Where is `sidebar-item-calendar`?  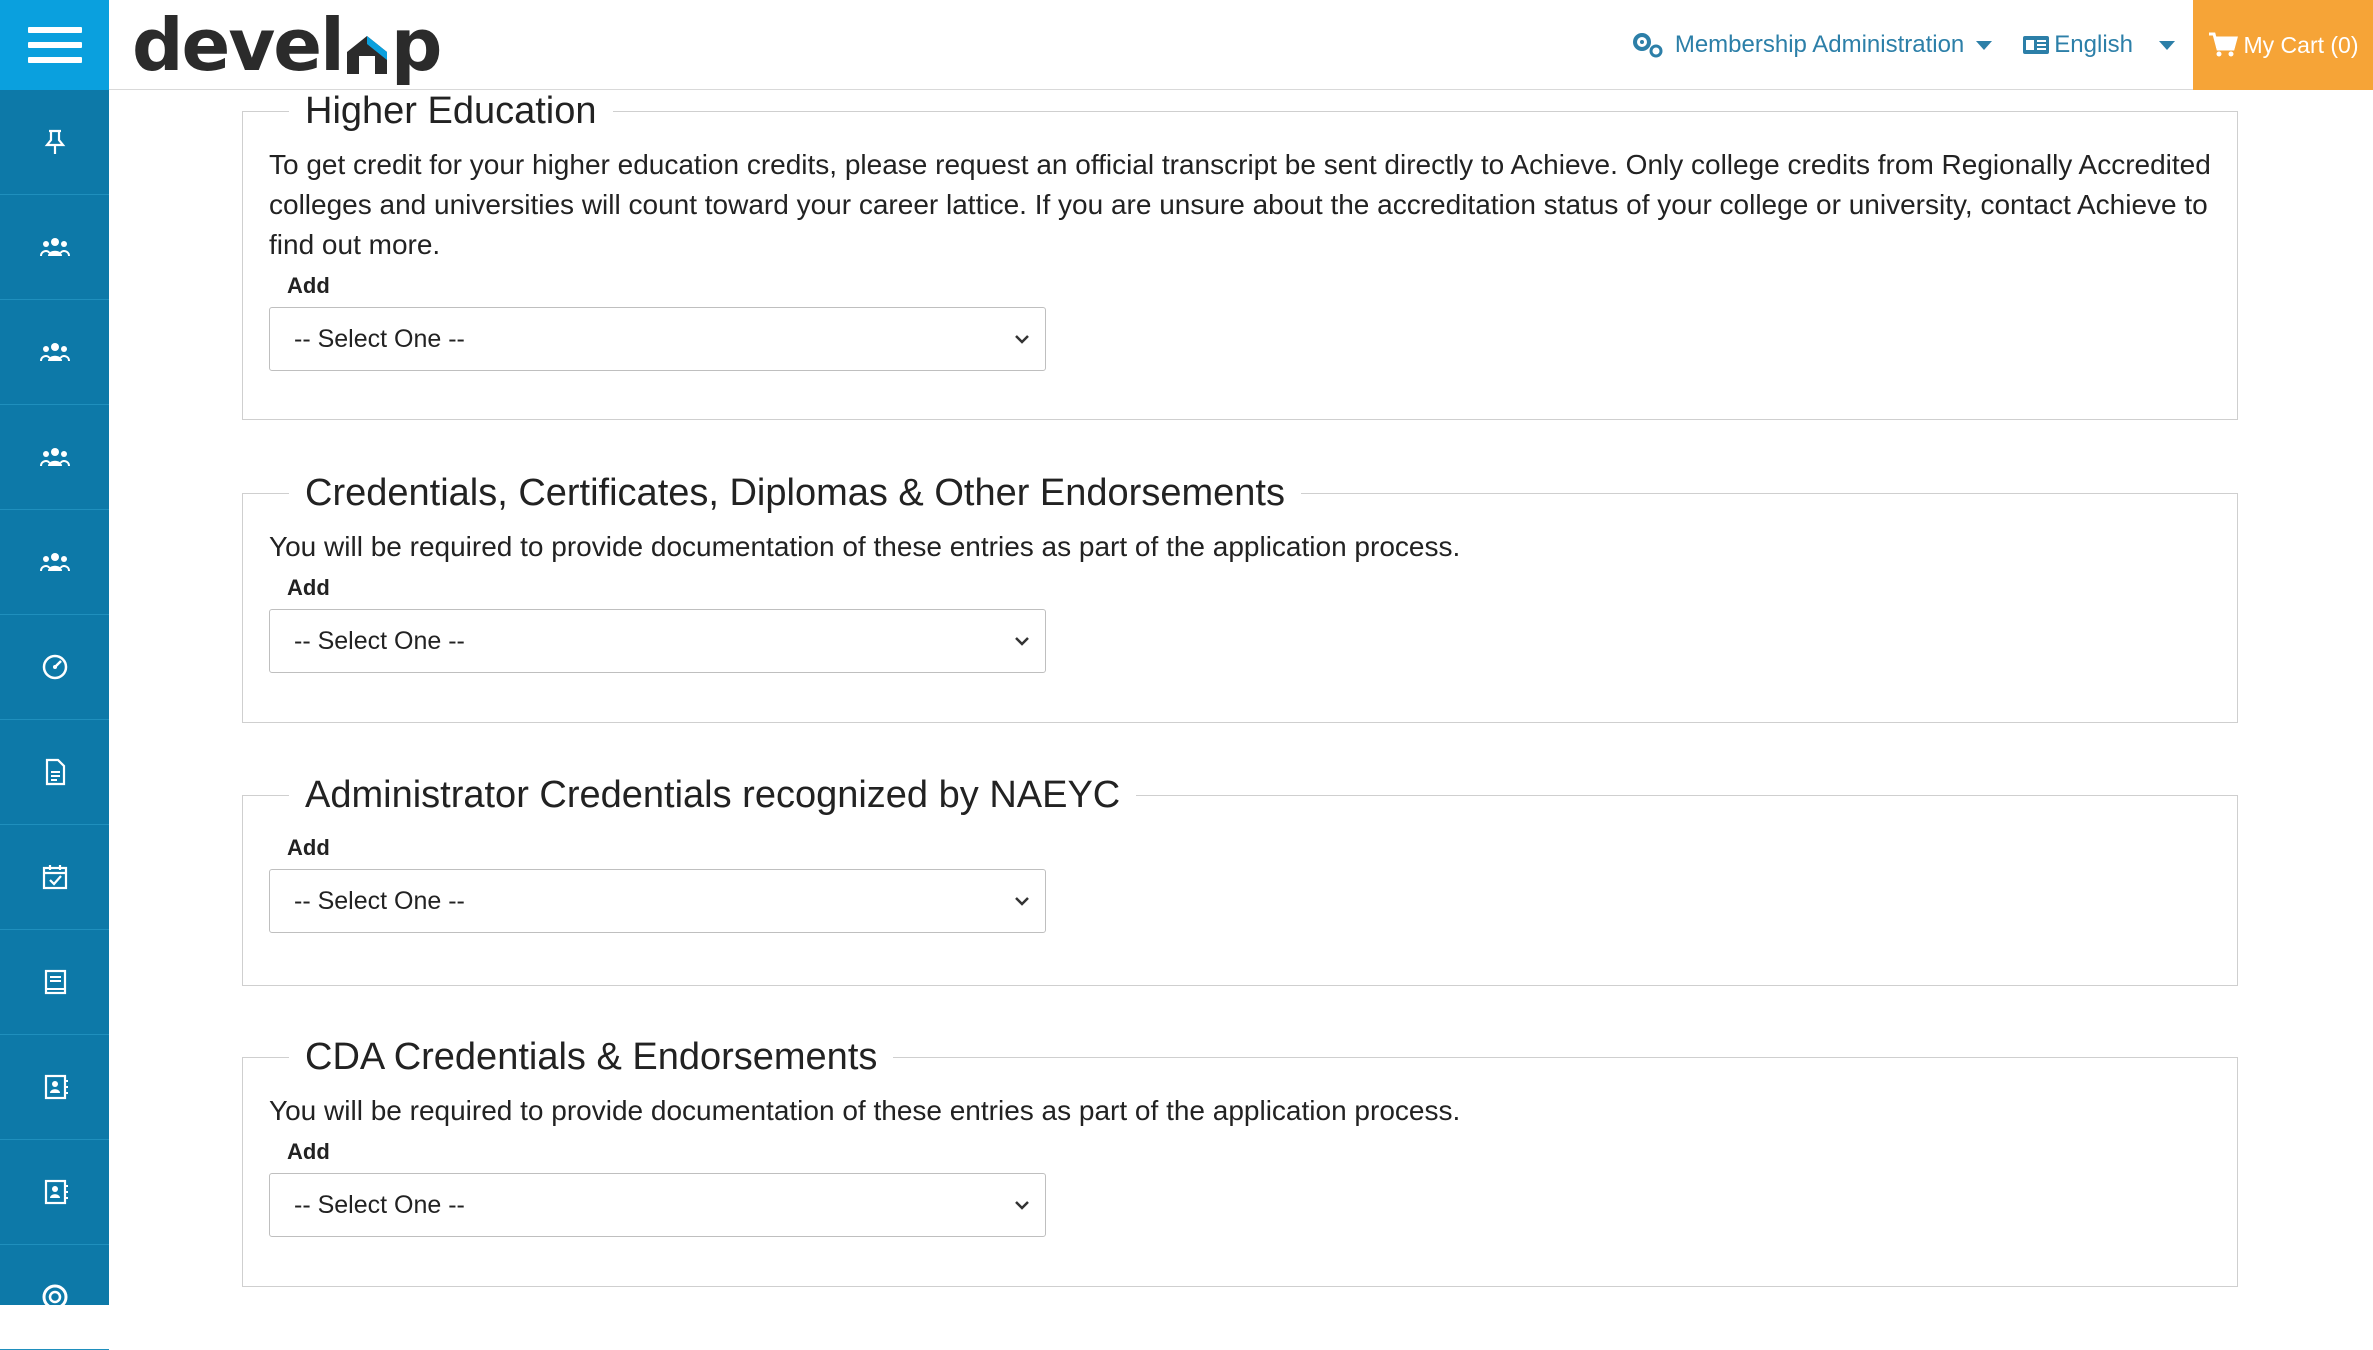 sidebar-item-calendar is located at coordinates (54, 877).